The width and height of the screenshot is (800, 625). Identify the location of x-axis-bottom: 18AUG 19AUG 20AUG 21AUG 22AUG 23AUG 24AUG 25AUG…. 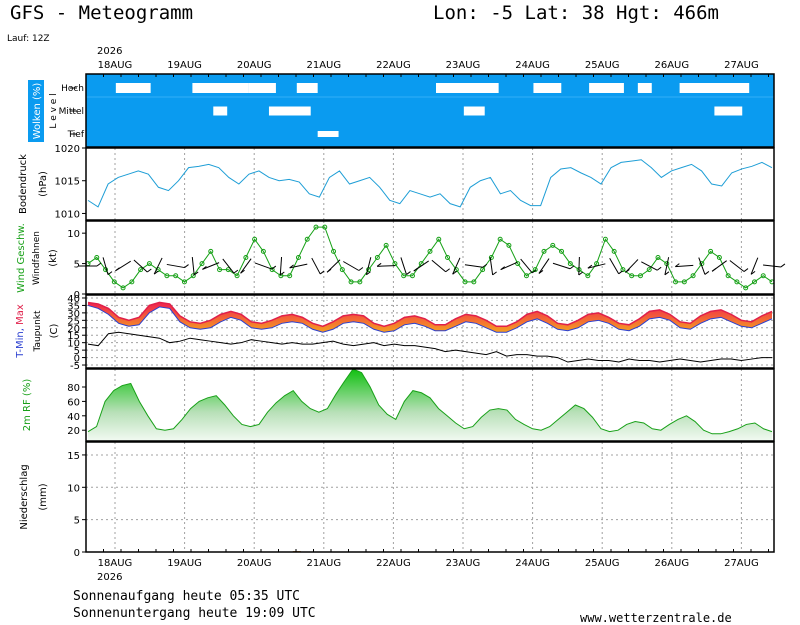
(428, 563).